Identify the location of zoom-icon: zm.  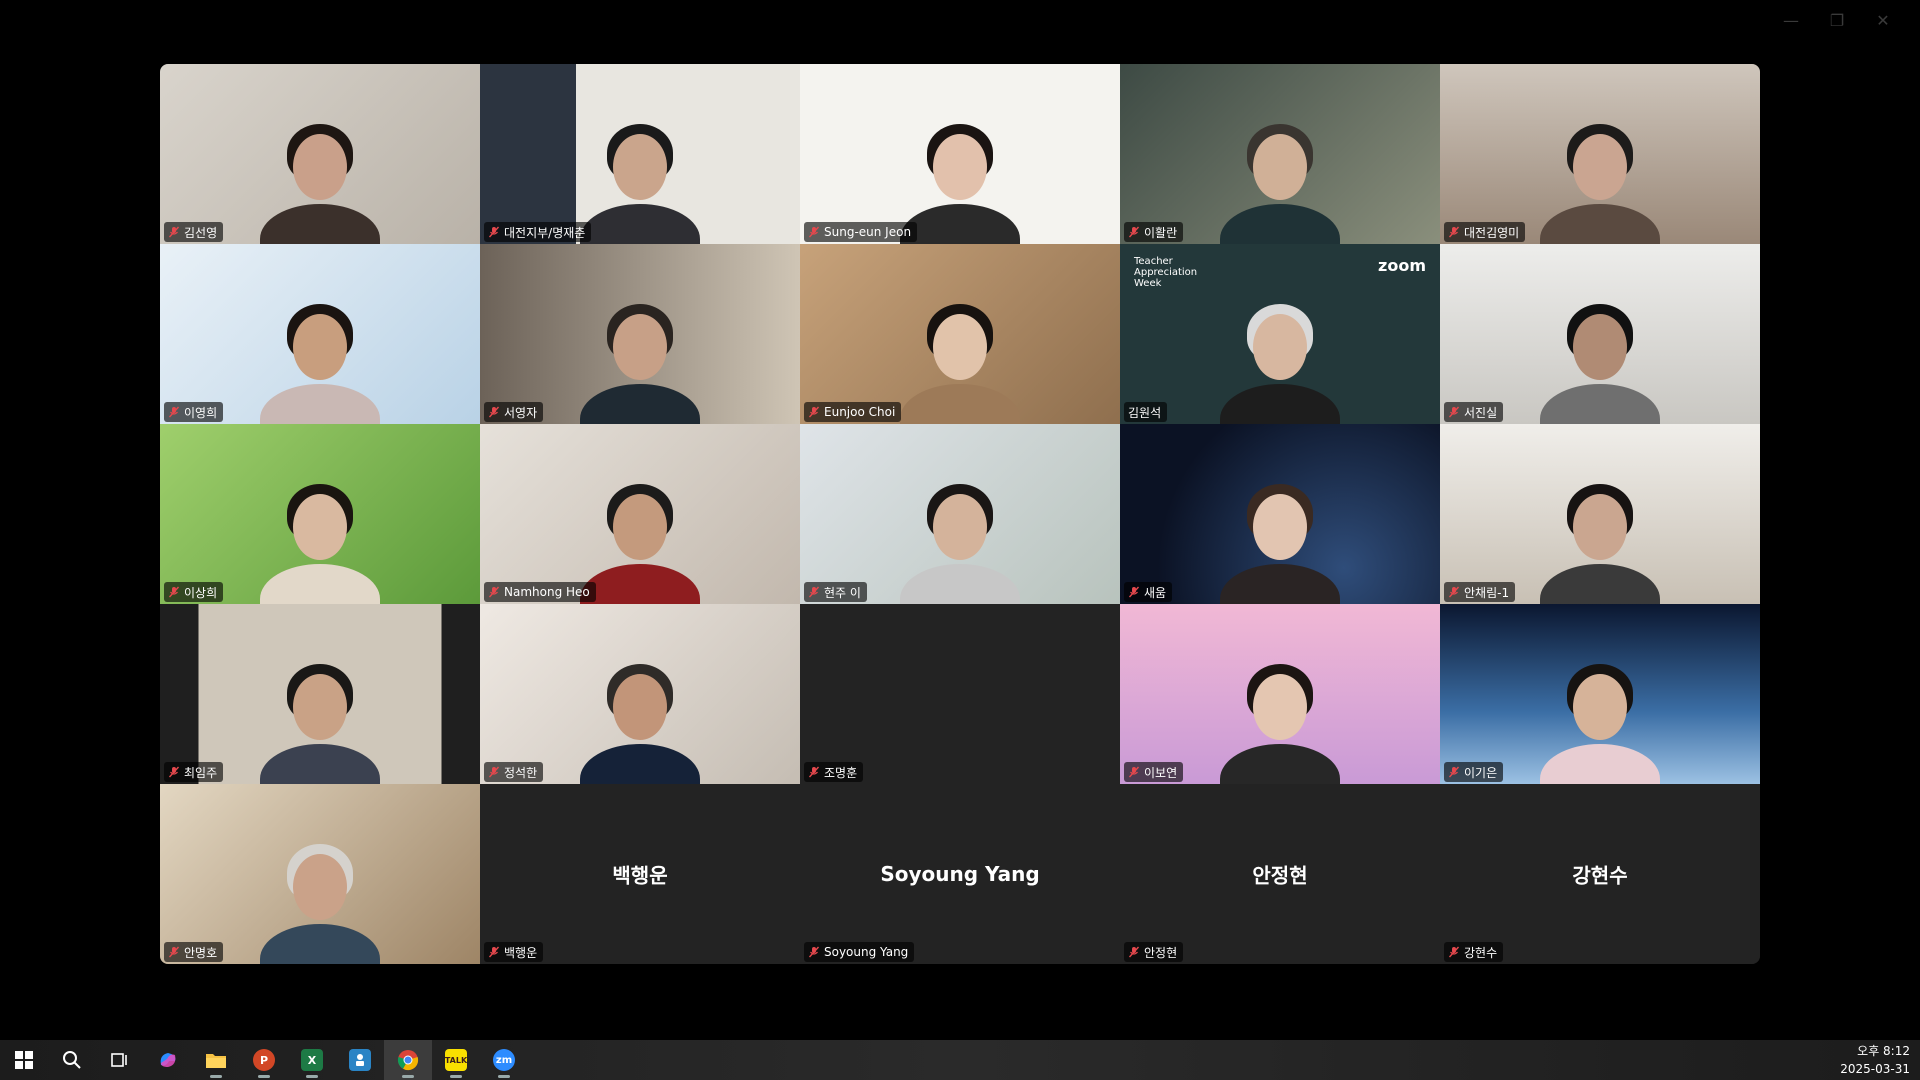
(504, 1060).